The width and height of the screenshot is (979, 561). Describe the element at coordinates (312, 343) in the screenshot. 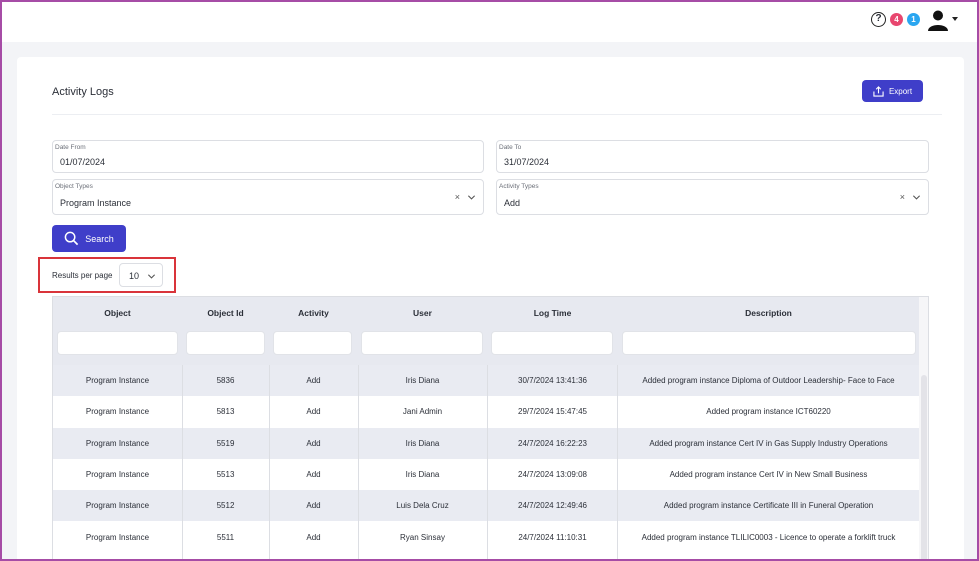

I see `activity-filter-input` at that location.